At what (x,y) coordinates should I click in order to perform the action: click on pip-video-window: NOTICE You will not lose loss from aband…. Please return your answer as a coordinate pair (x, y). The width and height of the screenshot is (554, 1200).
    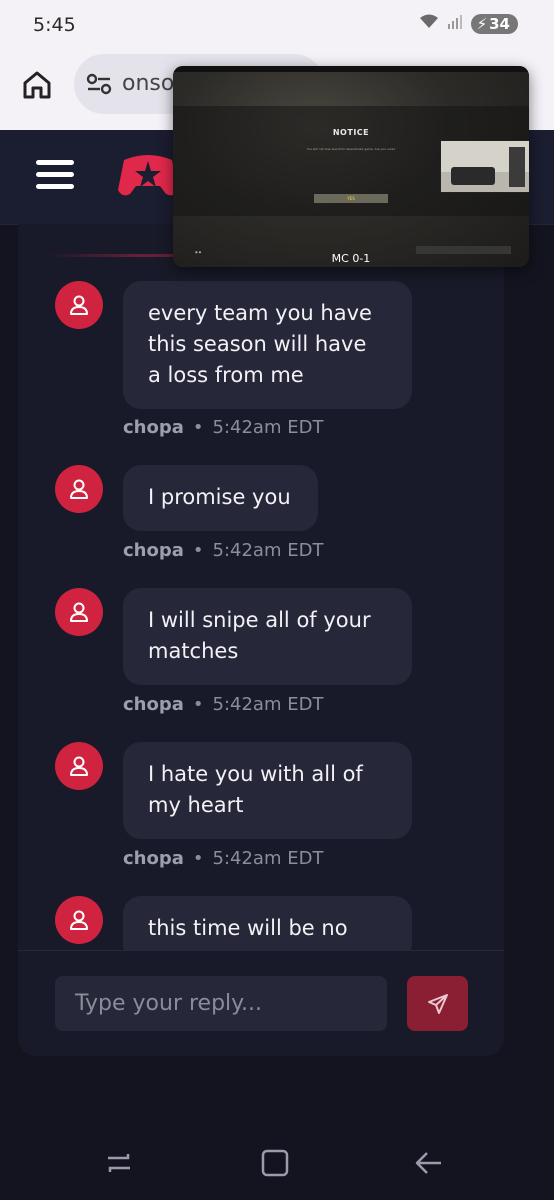
    Looking at the image, I should click on (351, 166).